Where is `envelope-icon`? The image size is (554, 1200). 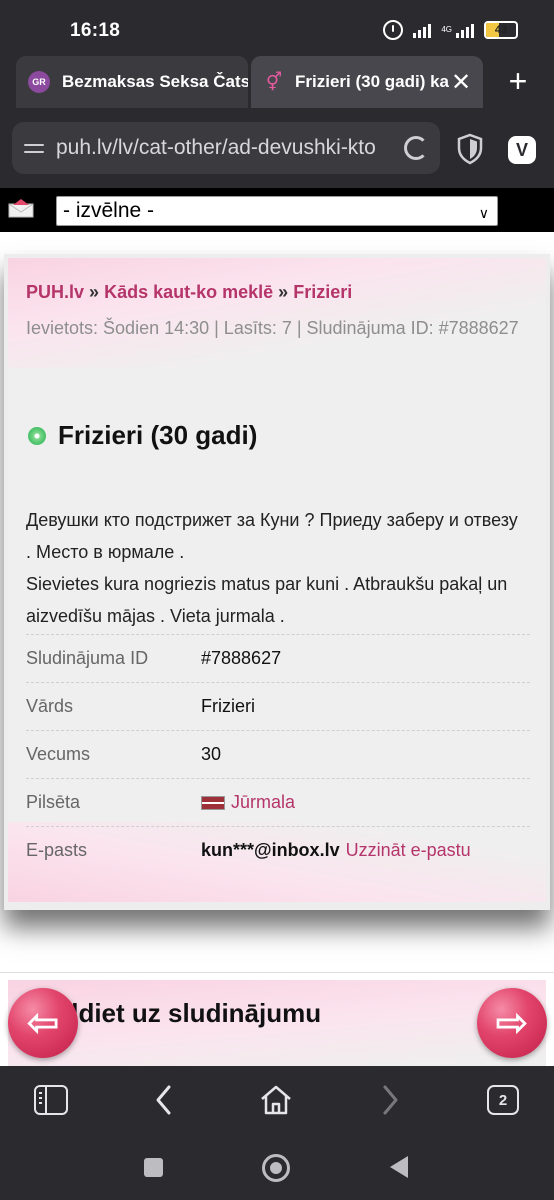
envelope-icon is located at coordinates (21, 208).